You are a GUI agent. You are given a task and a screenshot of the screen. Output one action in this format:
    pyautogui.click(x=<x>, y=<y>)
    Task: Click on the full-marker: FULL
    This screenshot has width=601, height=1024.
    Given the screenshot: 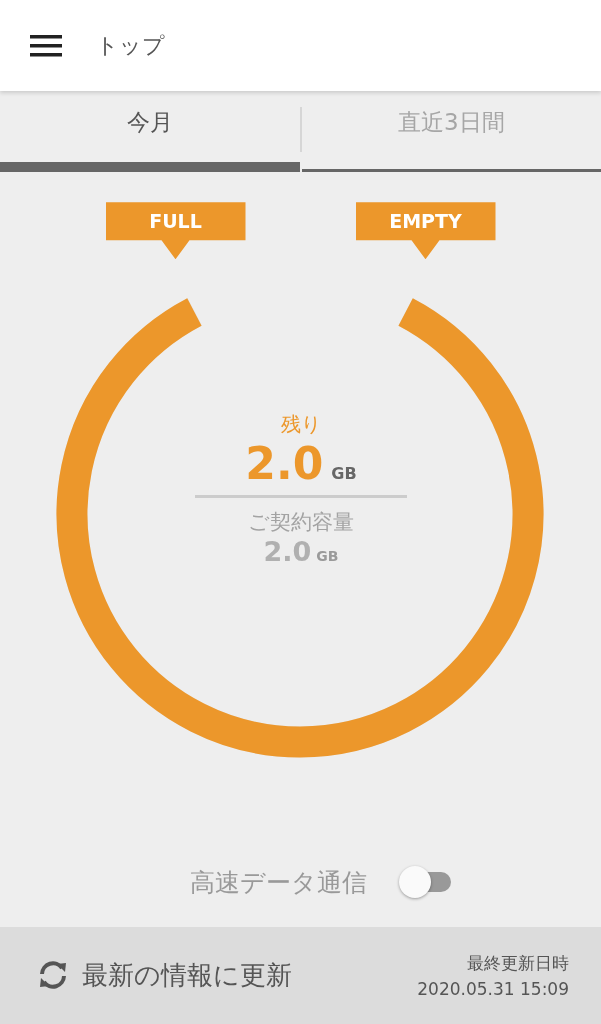 What is the action you would take?
    pyautogui.click(x=175, y=231)
    